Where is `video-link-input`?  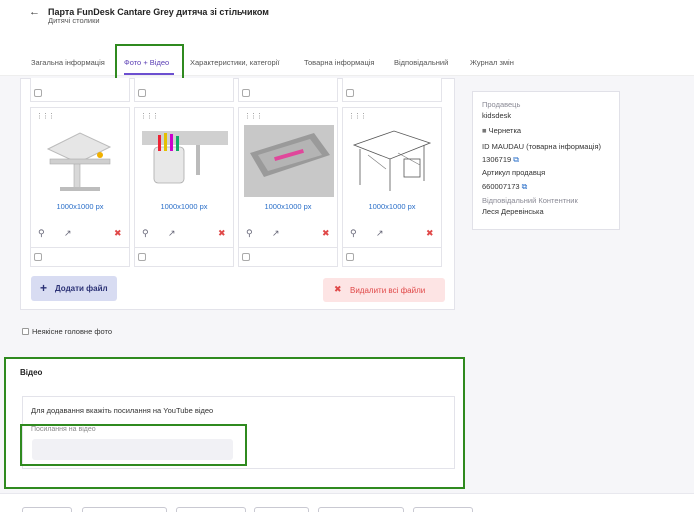
video-link-input is located at coordinates (132, 449).